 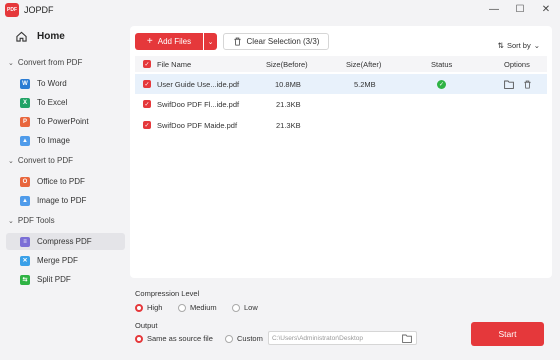 I want to click on radio-label: Low, so click(x=251, y=307).